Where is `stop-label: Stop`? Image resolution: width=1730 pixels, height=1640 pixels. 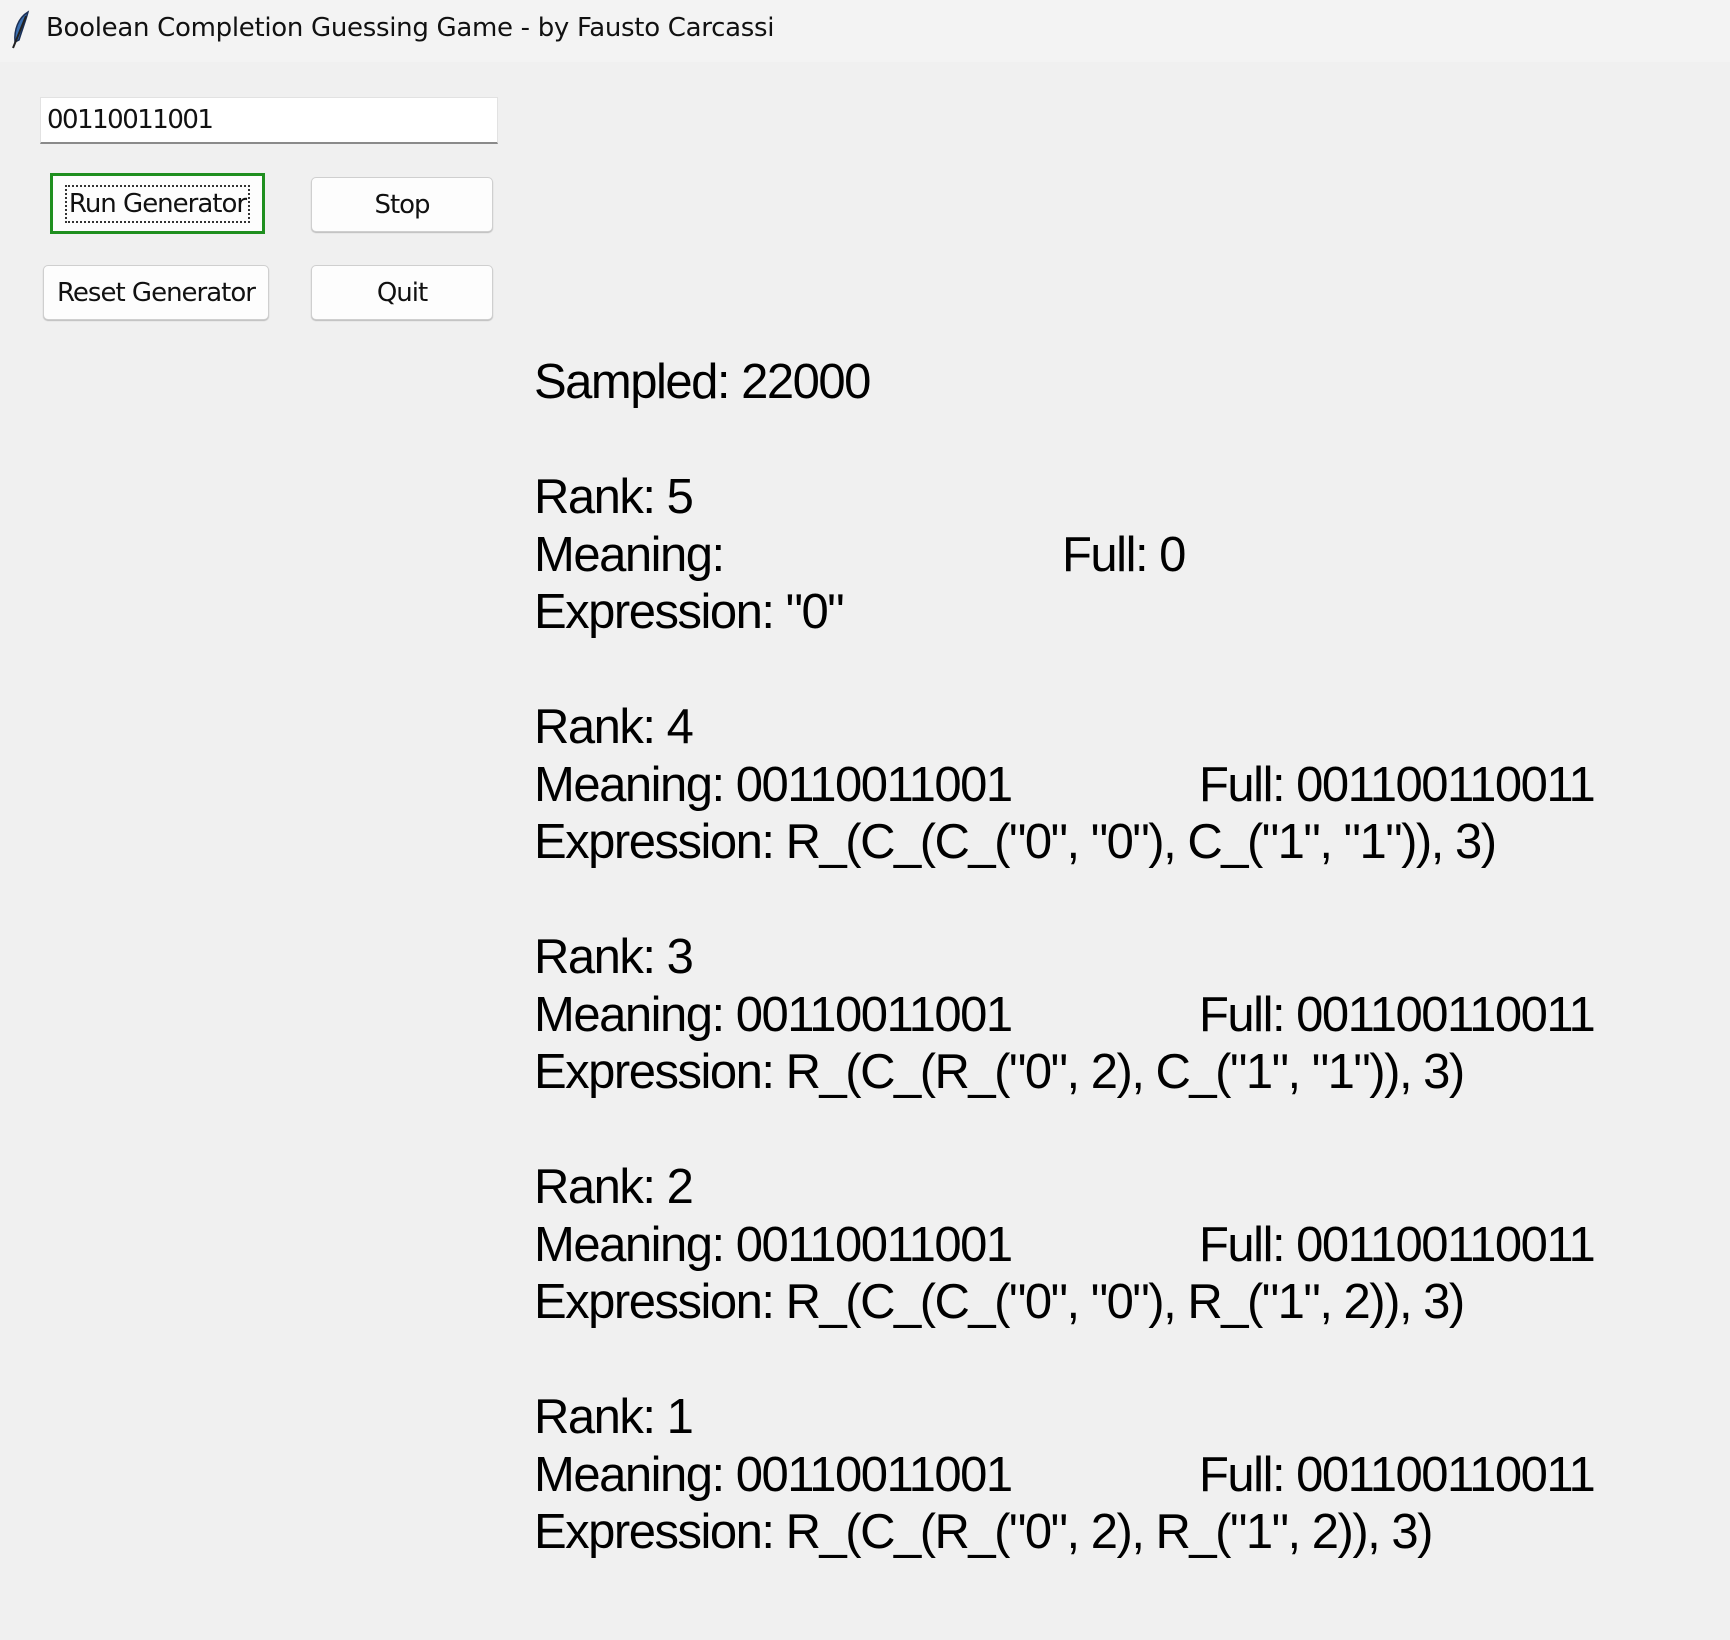 stop-label: Stop is located at coordinates (402, 204).